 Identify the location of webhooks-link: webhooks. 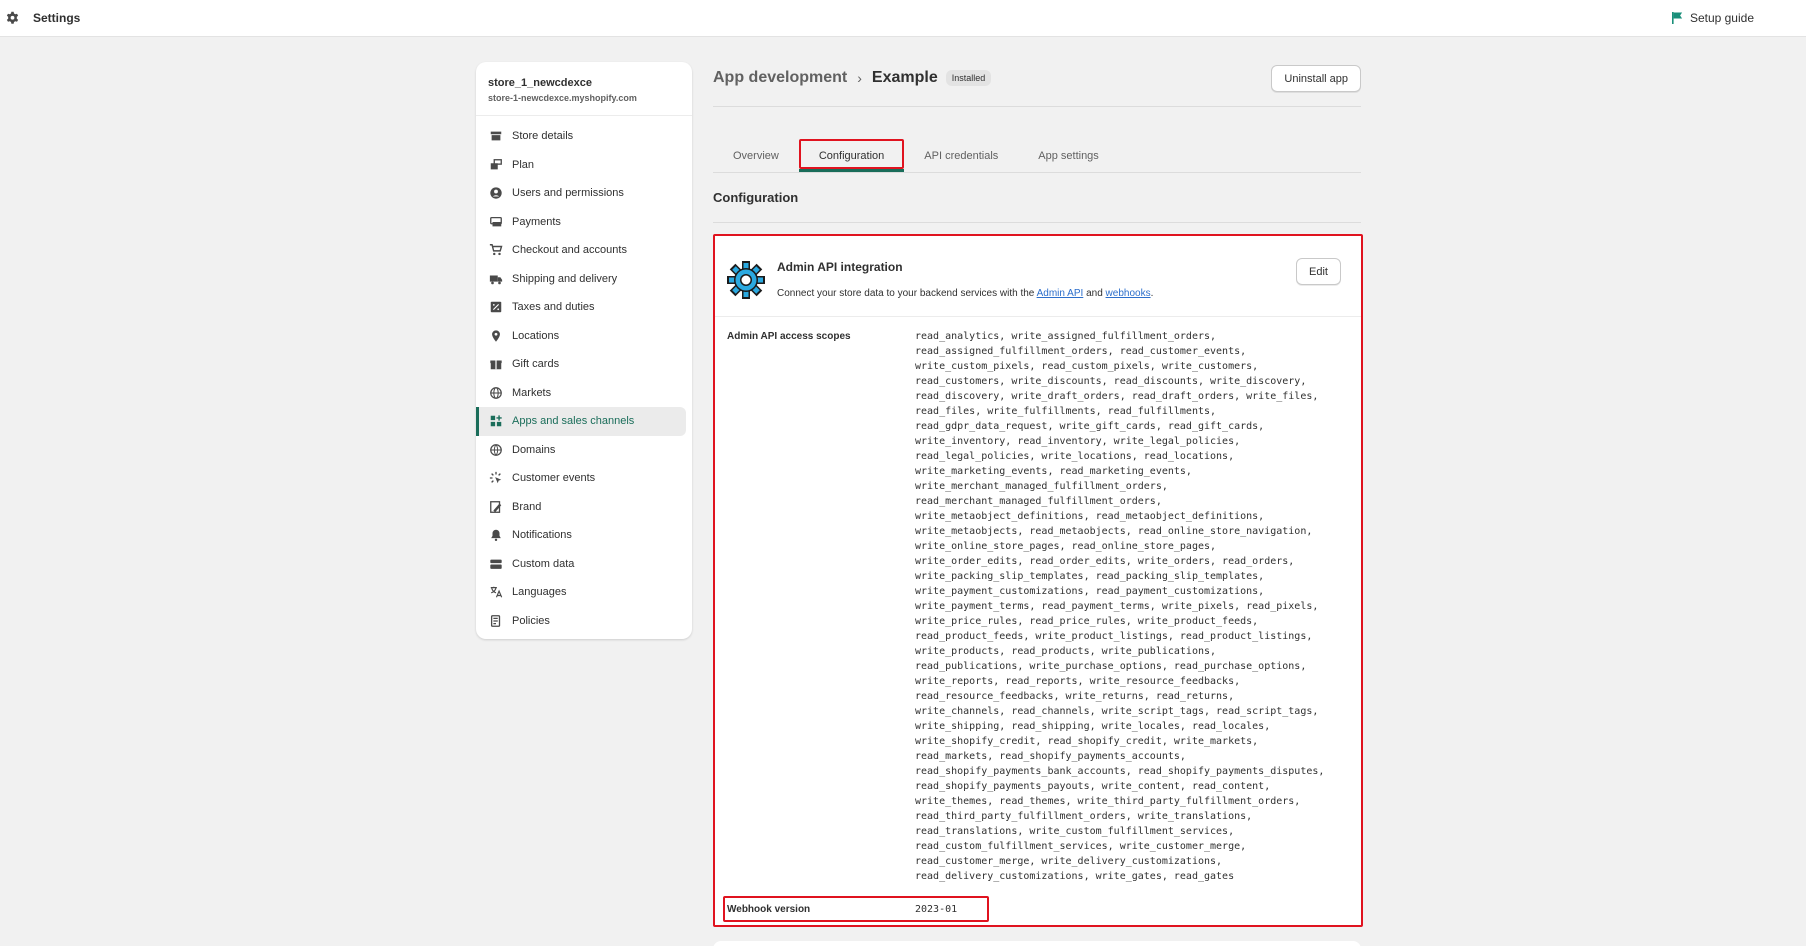
(1128, 293).